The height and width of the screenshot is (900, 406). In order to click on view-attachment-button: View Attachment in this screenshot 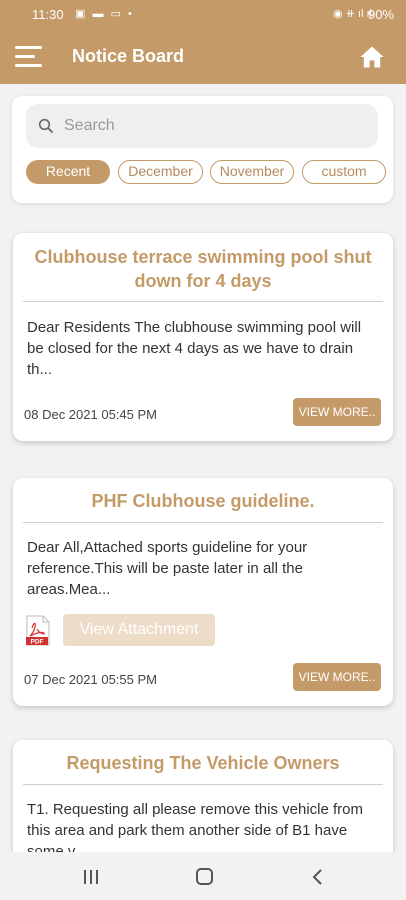, I will do `click(139, 630)`.